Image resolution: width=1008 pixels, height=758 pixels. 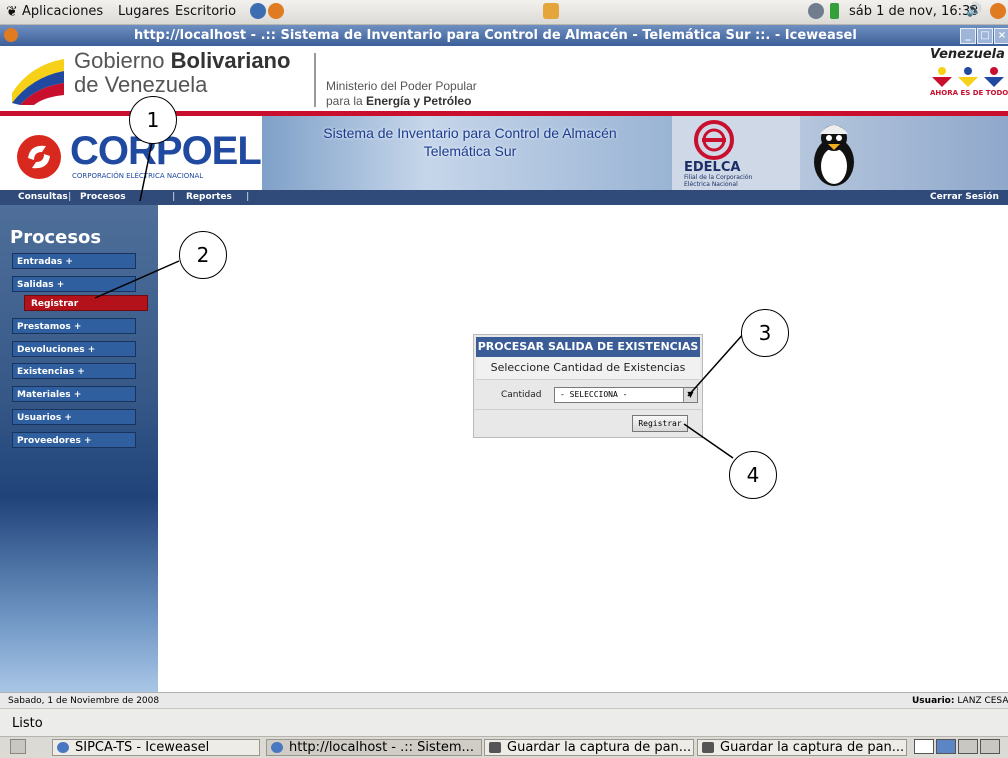 What do you see at coordinates (153, 120) in the screenshot?
I see `callout-1: 1` at bounding box center [153, 120].